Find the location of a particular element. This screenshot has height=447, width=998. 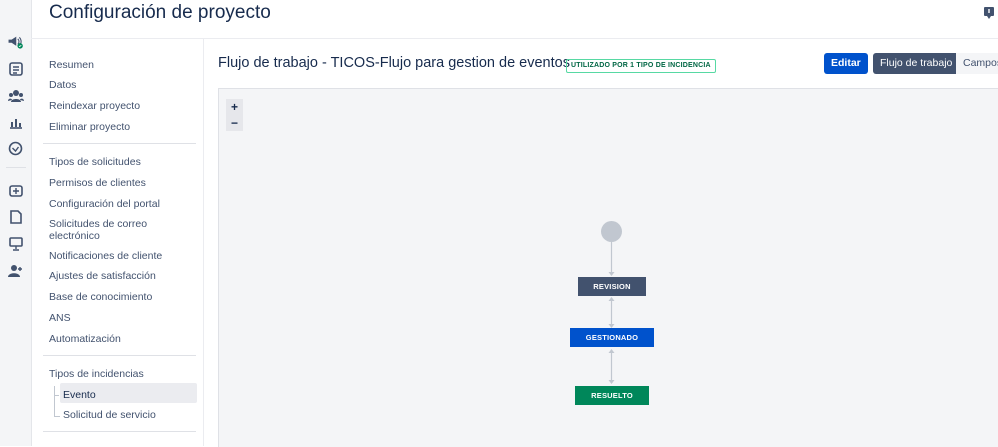

status-node-revision: REVISION is located at coordinates (612, 286).